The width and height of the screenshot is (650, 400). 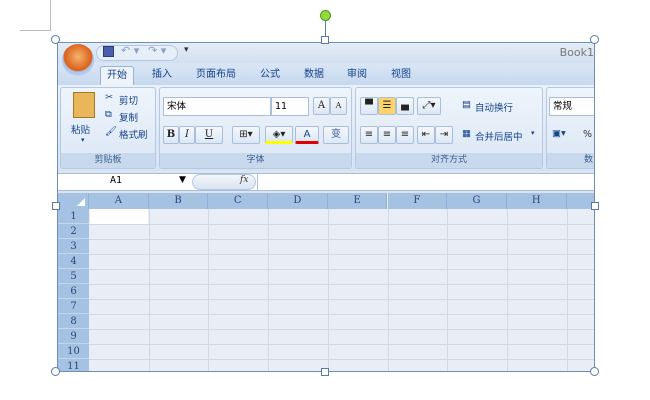 What do you see at coordinates (178, 201) in the screenshot?
I see `column-header-b: B` at bounding box center [178, 201].